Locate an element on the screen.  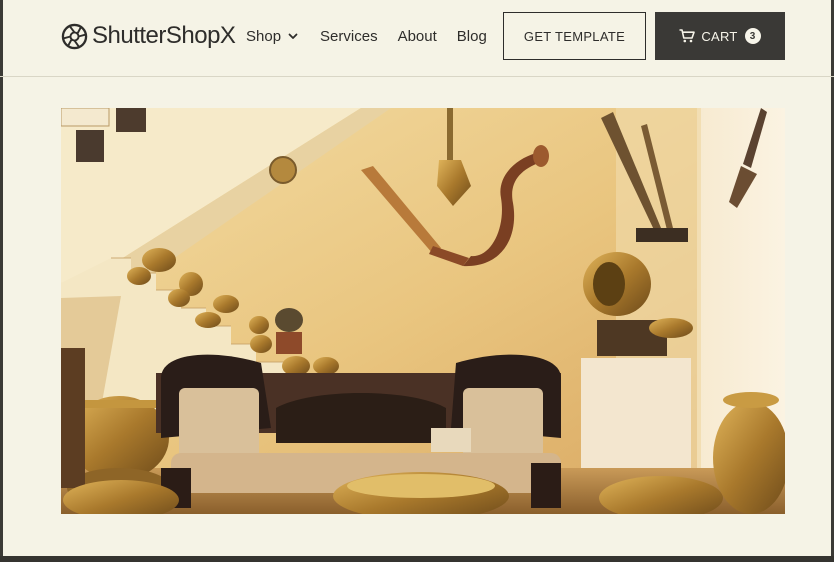
brand-logo: ShutterShopX is located at coordinates (148, 36).